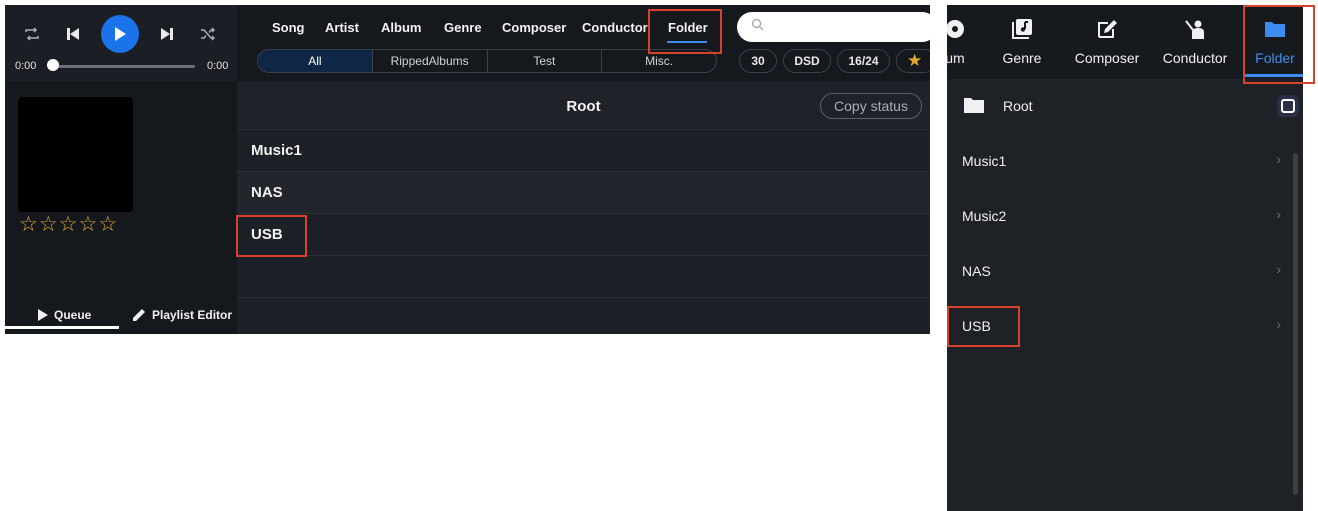 The image size is (1318, 511). Describe the element at coordinates (583, 193) in the screenshot. I see `folder-row-nas: NAS` at that location.